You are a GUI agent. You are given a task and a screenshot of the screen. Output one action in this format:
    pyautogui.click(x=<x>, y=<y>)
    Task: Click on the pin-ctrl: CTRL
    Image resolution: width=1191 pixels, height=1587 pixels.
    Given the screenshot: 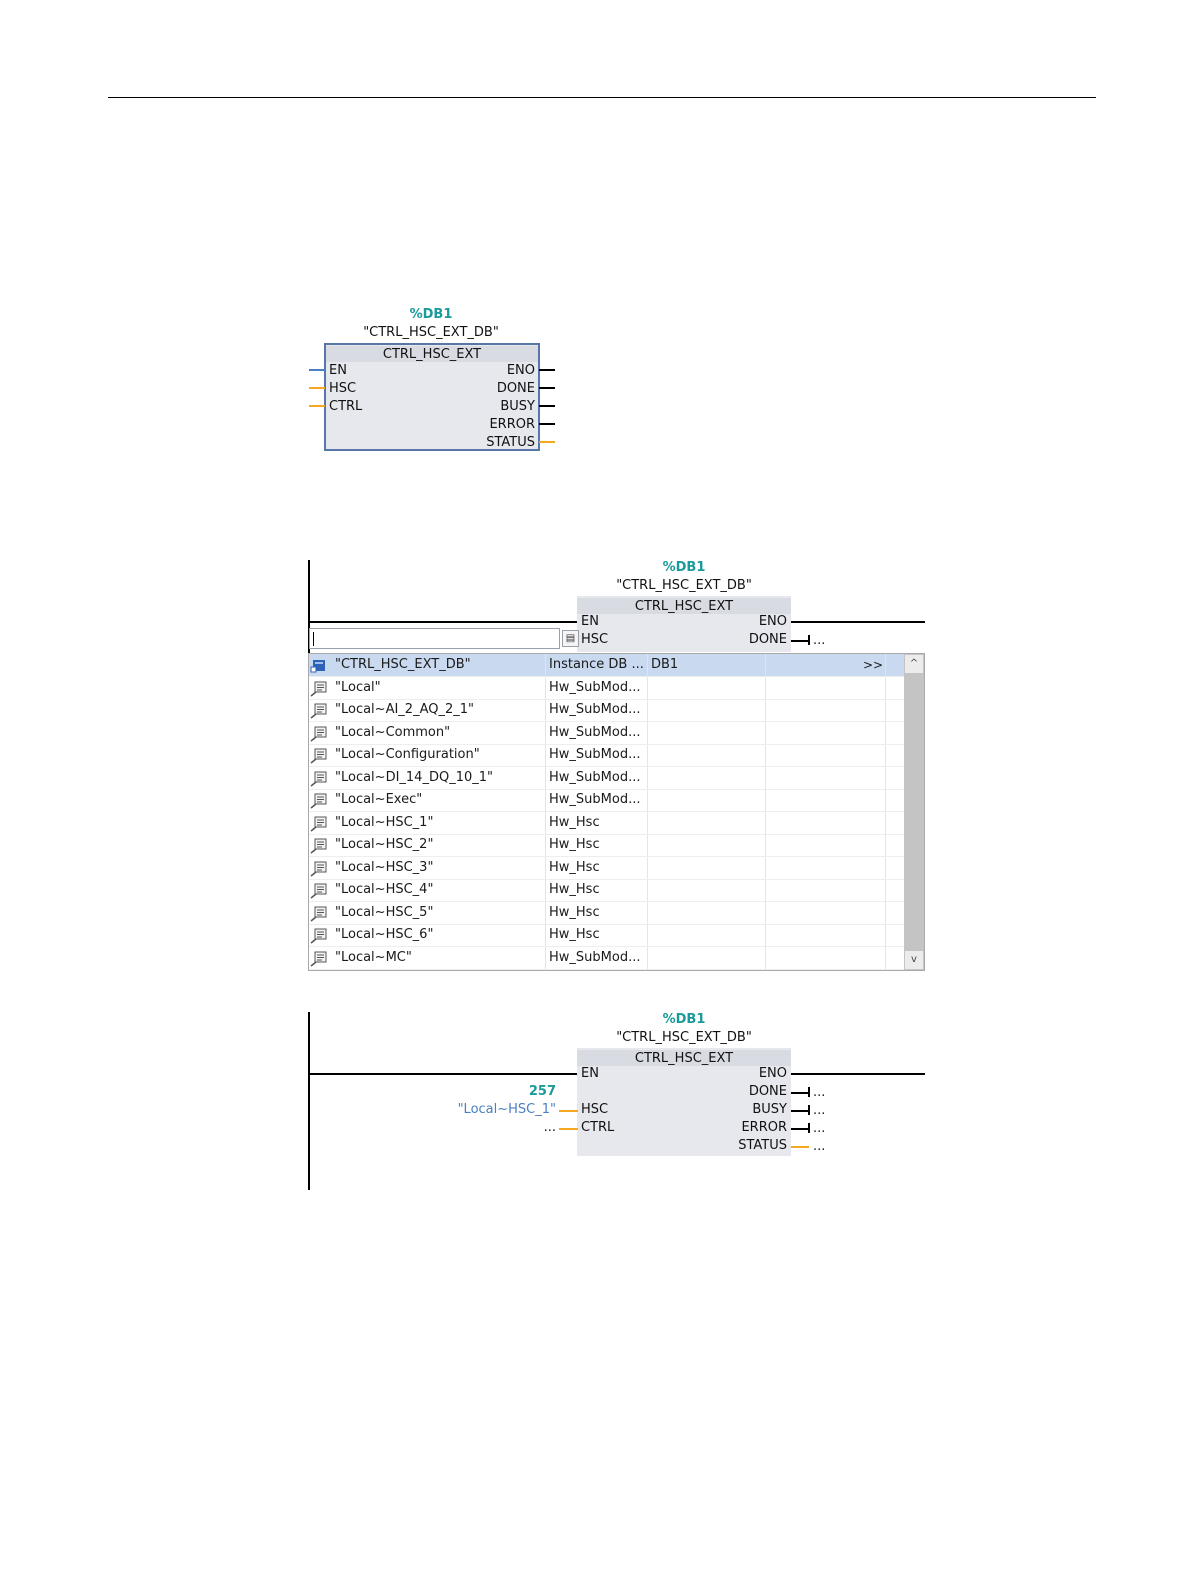 What is the action you would take?
    pyautogui.click(x=346, y=406)
    